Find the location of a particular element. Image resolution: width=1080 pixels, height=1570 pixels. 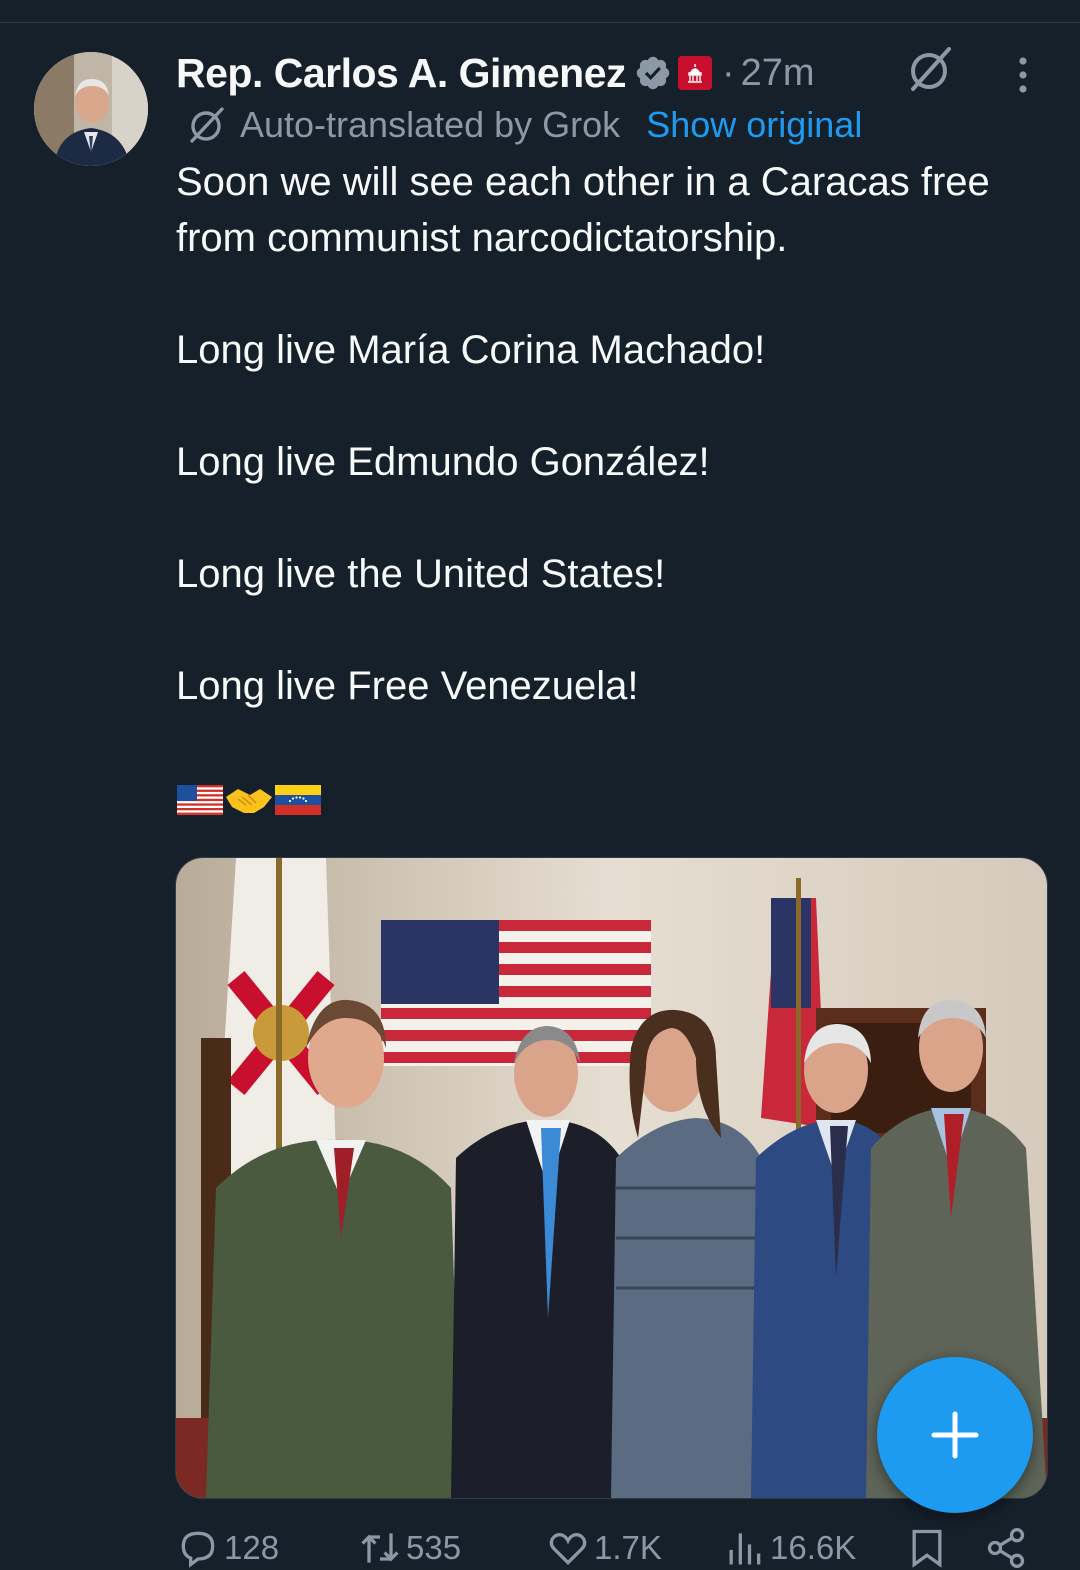

views-icon is located at coordinates (745, 1549).